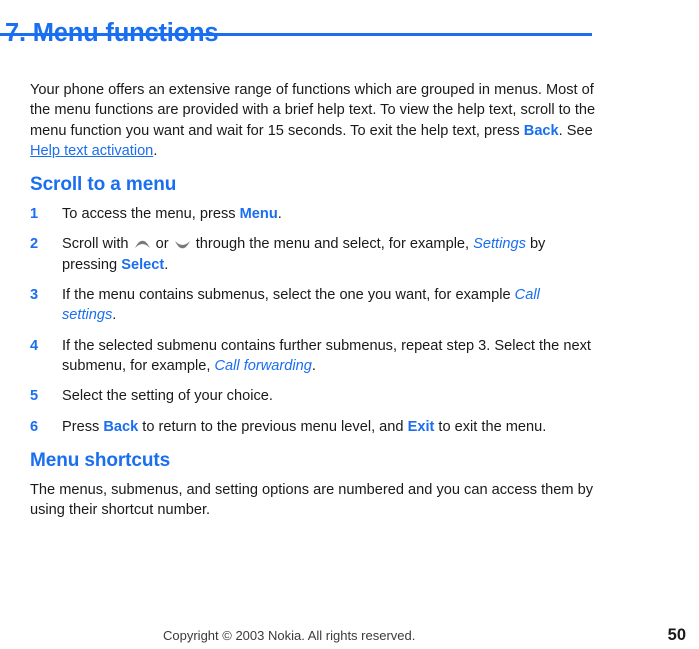 This screenshot has width=699, height=649. I want to click on list-item: 1 To access the menu, press Menu., so click(313, 214).